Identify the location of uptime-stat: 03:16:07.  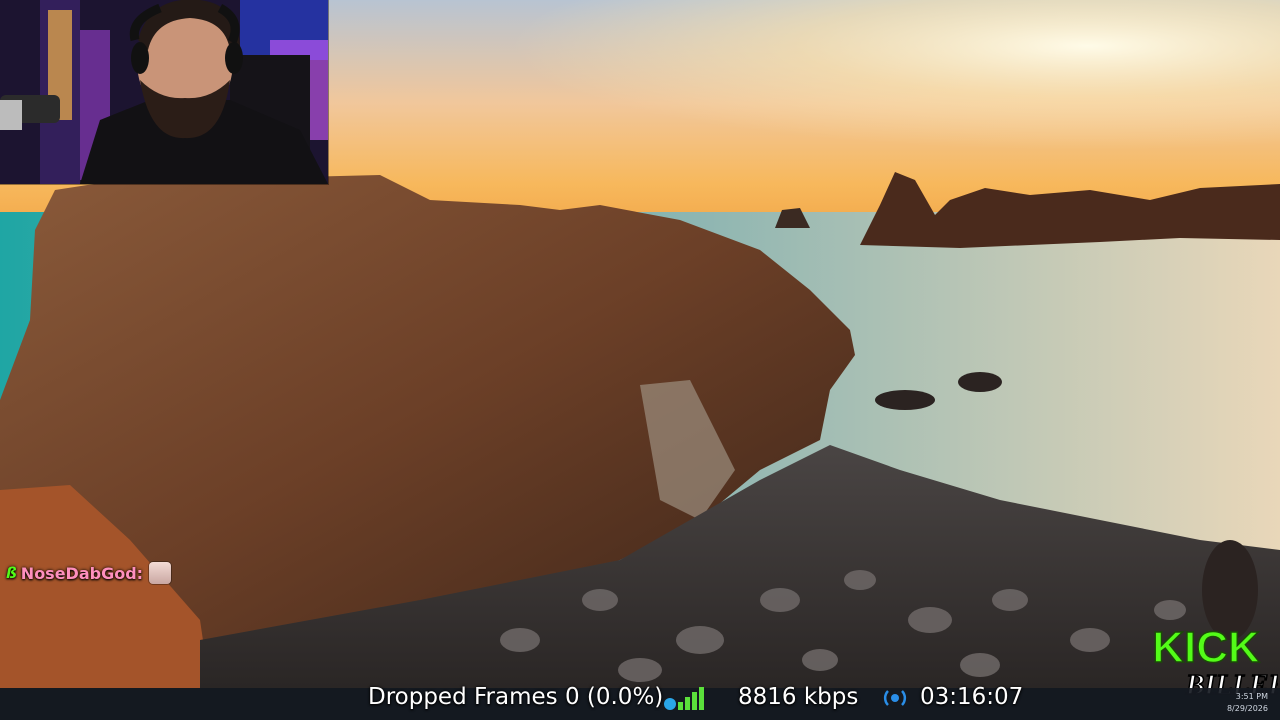
(972, 697).